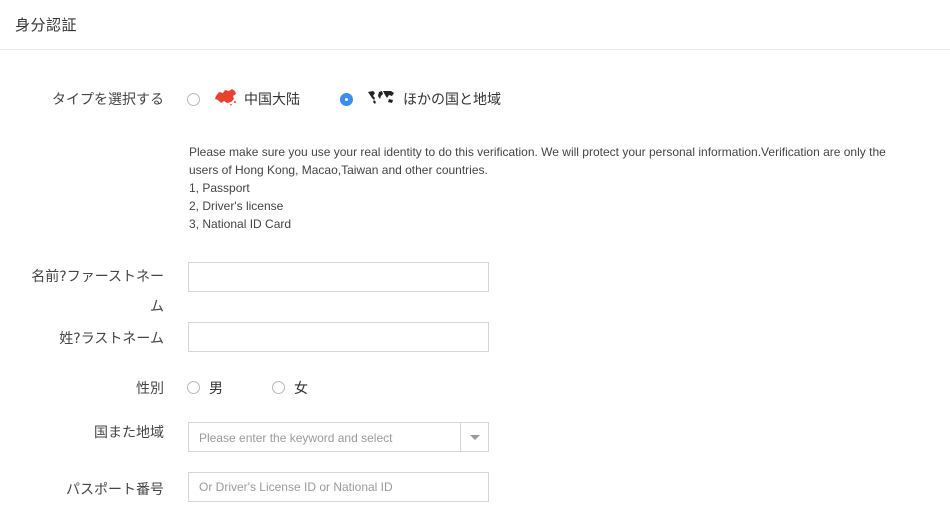 Image resolution: width=950 pixels, height=526 pixels. Describe the element at coordinates (346, 99) in the screenshot. I see `id-type-radio-other` at that location.